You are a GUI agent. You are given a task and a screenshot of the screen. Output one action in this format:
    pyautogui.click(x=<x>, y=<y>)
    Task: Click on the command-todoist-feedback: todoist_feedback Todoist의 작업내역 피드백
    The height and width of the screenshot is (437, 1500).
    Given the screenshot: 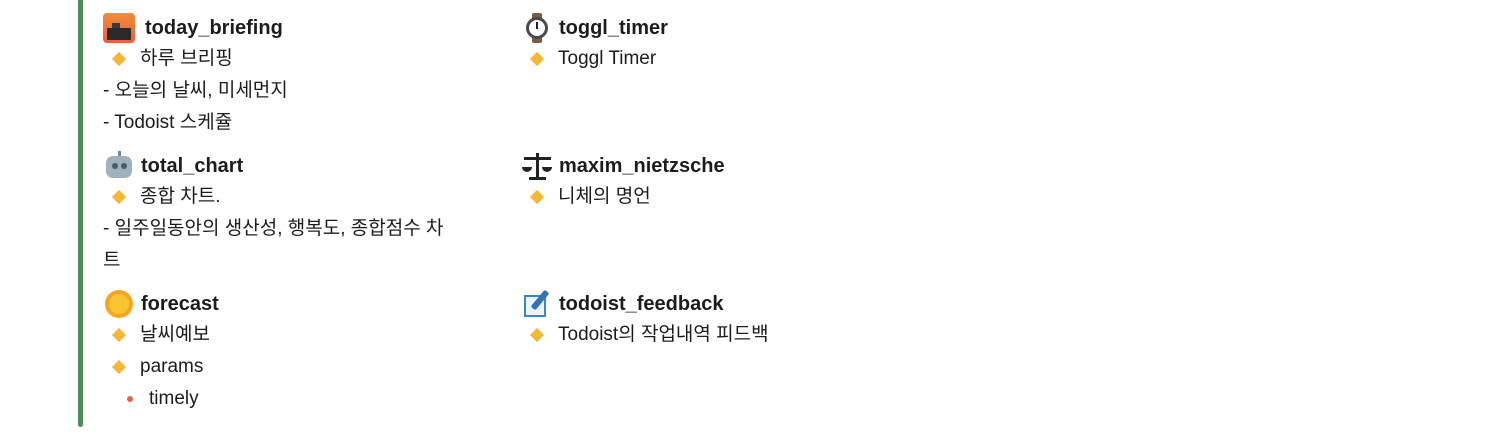 What is the action you would take?
    pyautogui.click(x=731, y=320)
    